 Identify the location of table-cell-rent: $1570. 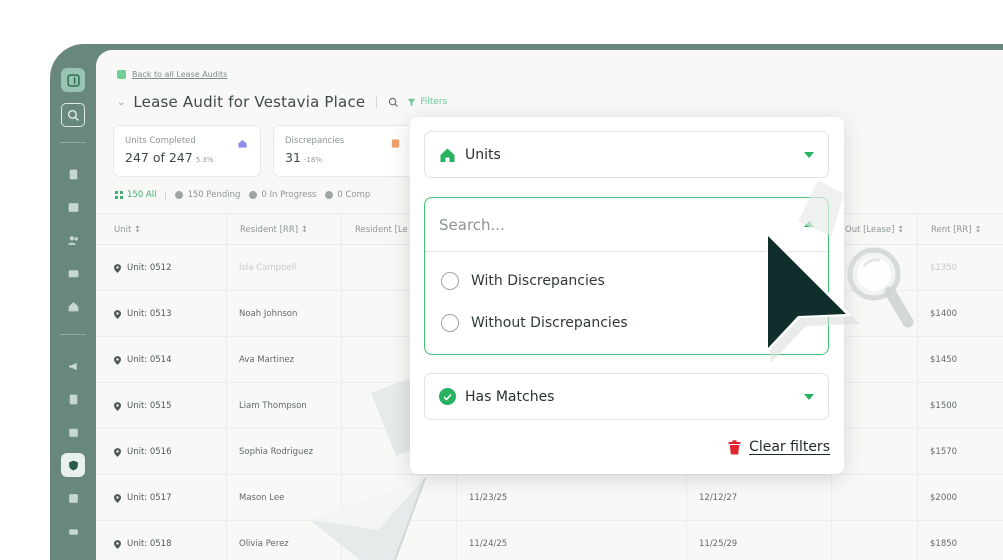
(960, 452).